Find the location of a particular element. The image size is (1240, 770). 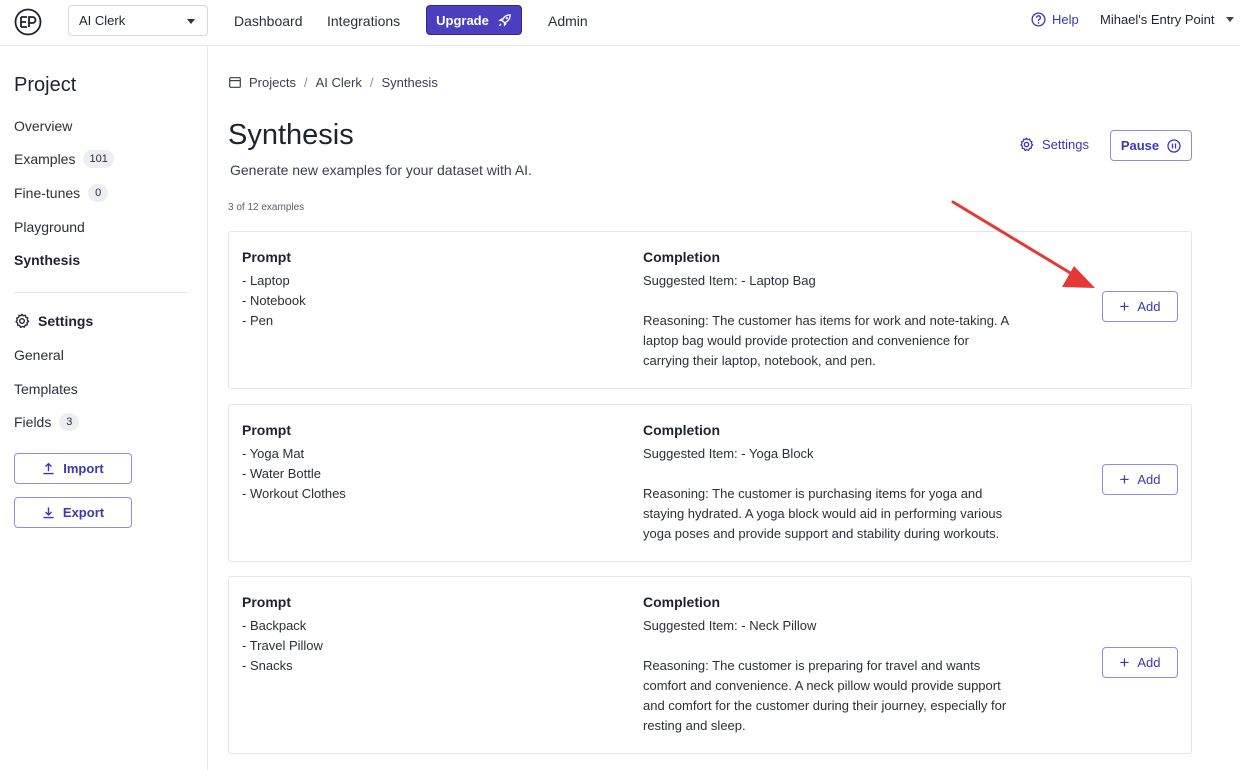

rocket-icon is located at coordinates (504, 20).